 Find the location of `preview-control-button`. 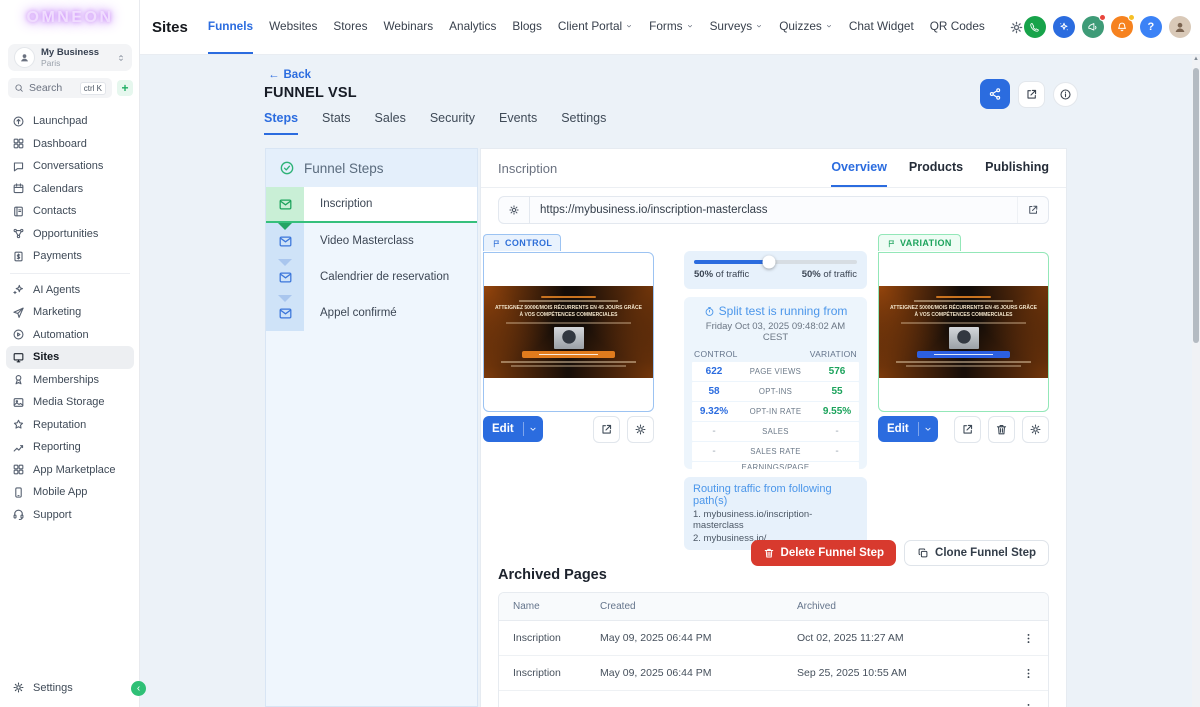

preview-control-button is located at coordinates (606, 429).